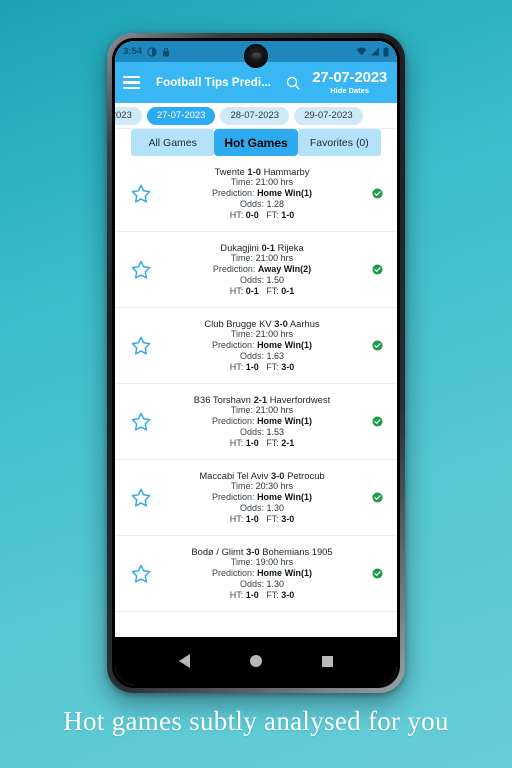 The image size is (512, 768). I want to click on date-chip: 29-07-2023, so click(328, 115).